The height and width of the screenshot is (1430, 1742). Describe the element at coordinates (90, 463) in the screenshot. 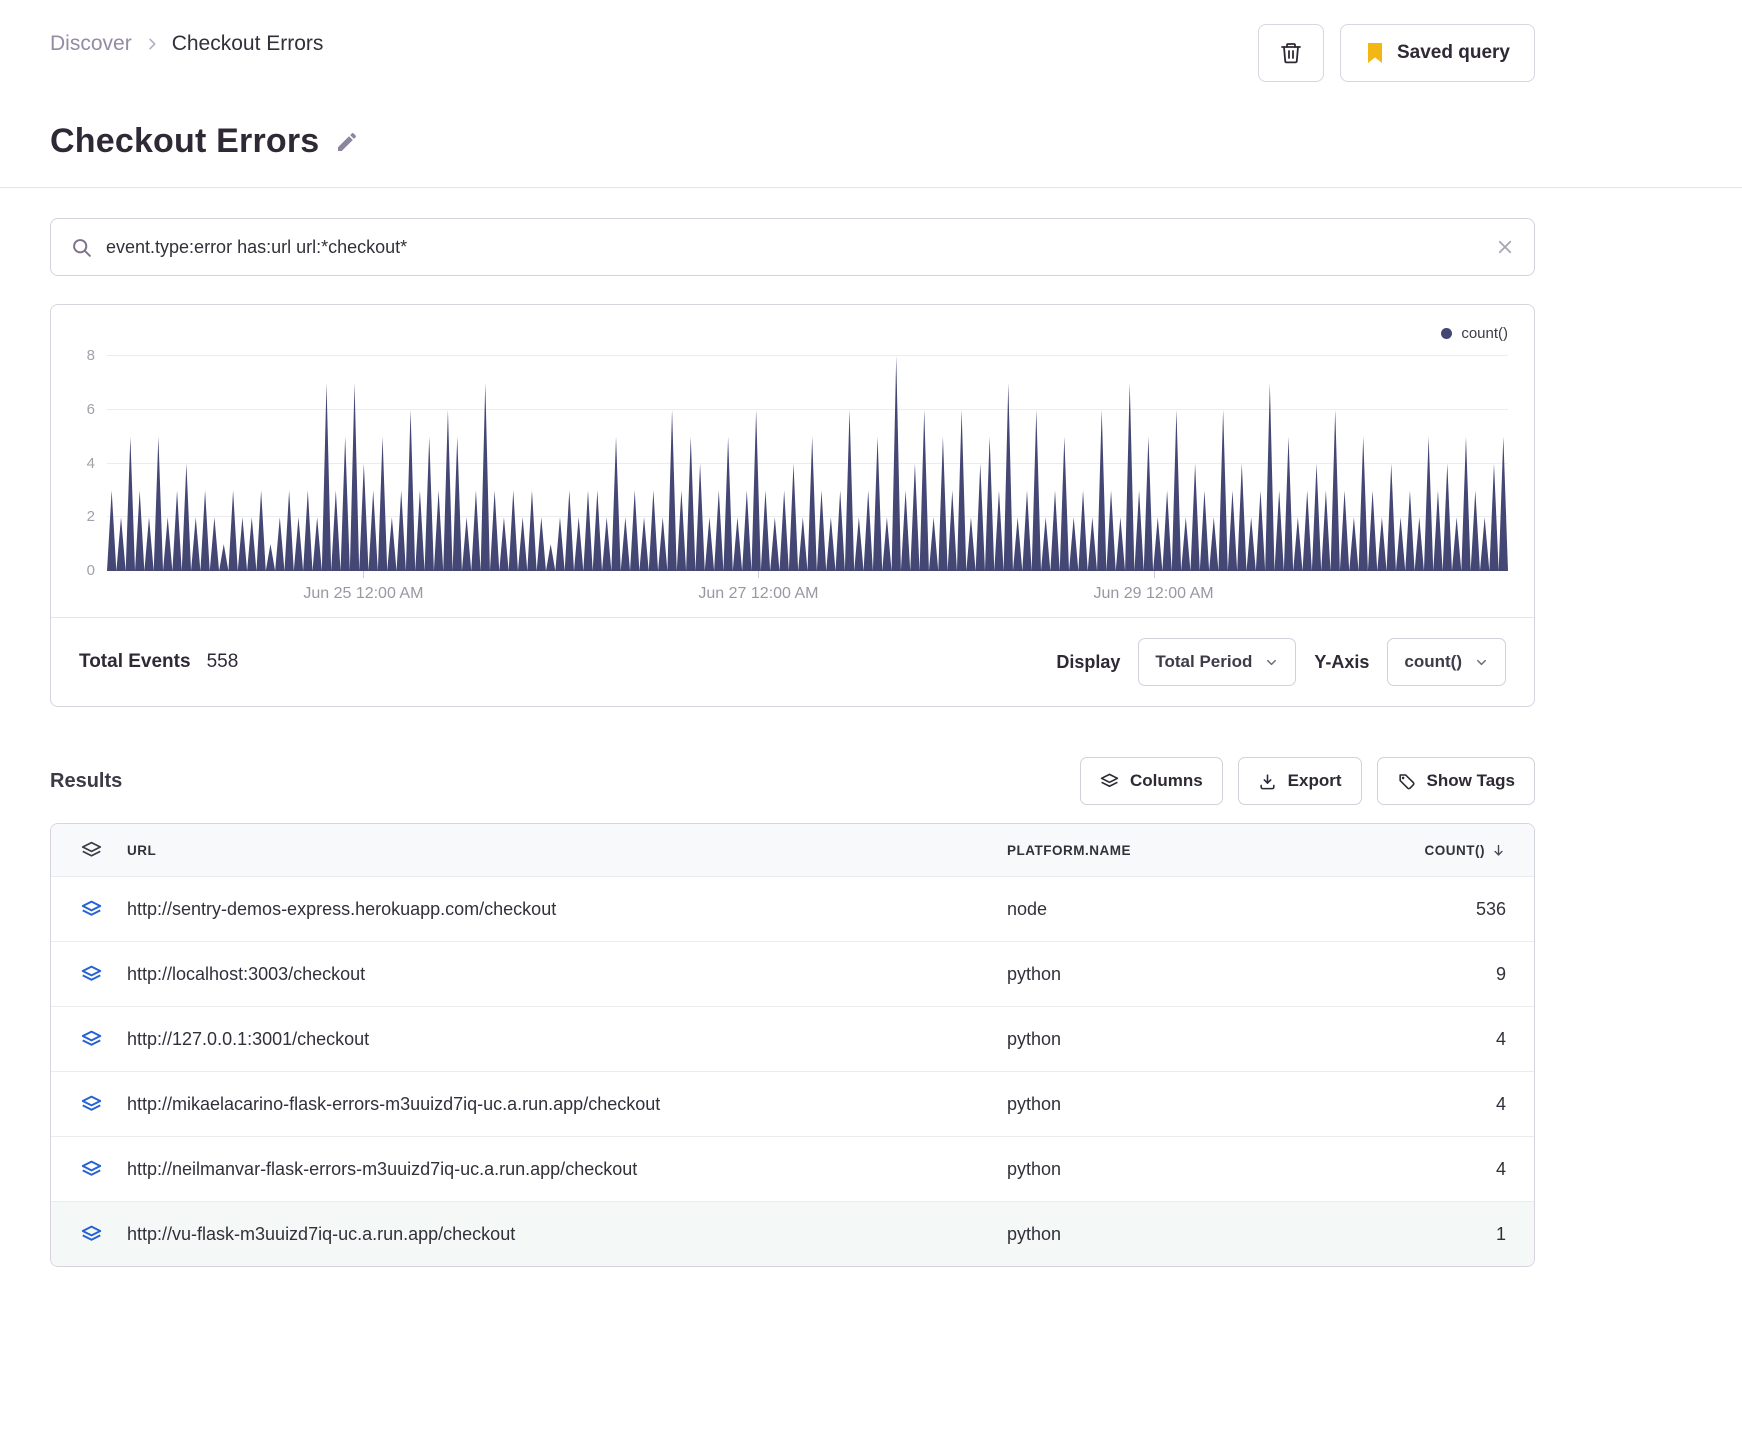

I see `y-tick-label: 4` at that location.